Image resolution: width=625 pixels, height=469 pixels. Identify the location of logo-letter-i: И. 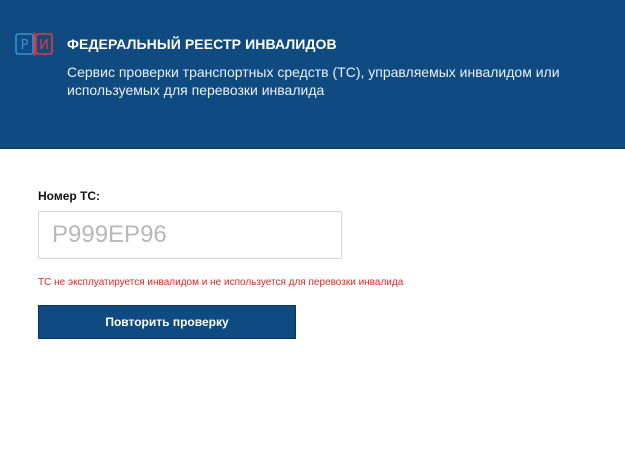
(44, 45).